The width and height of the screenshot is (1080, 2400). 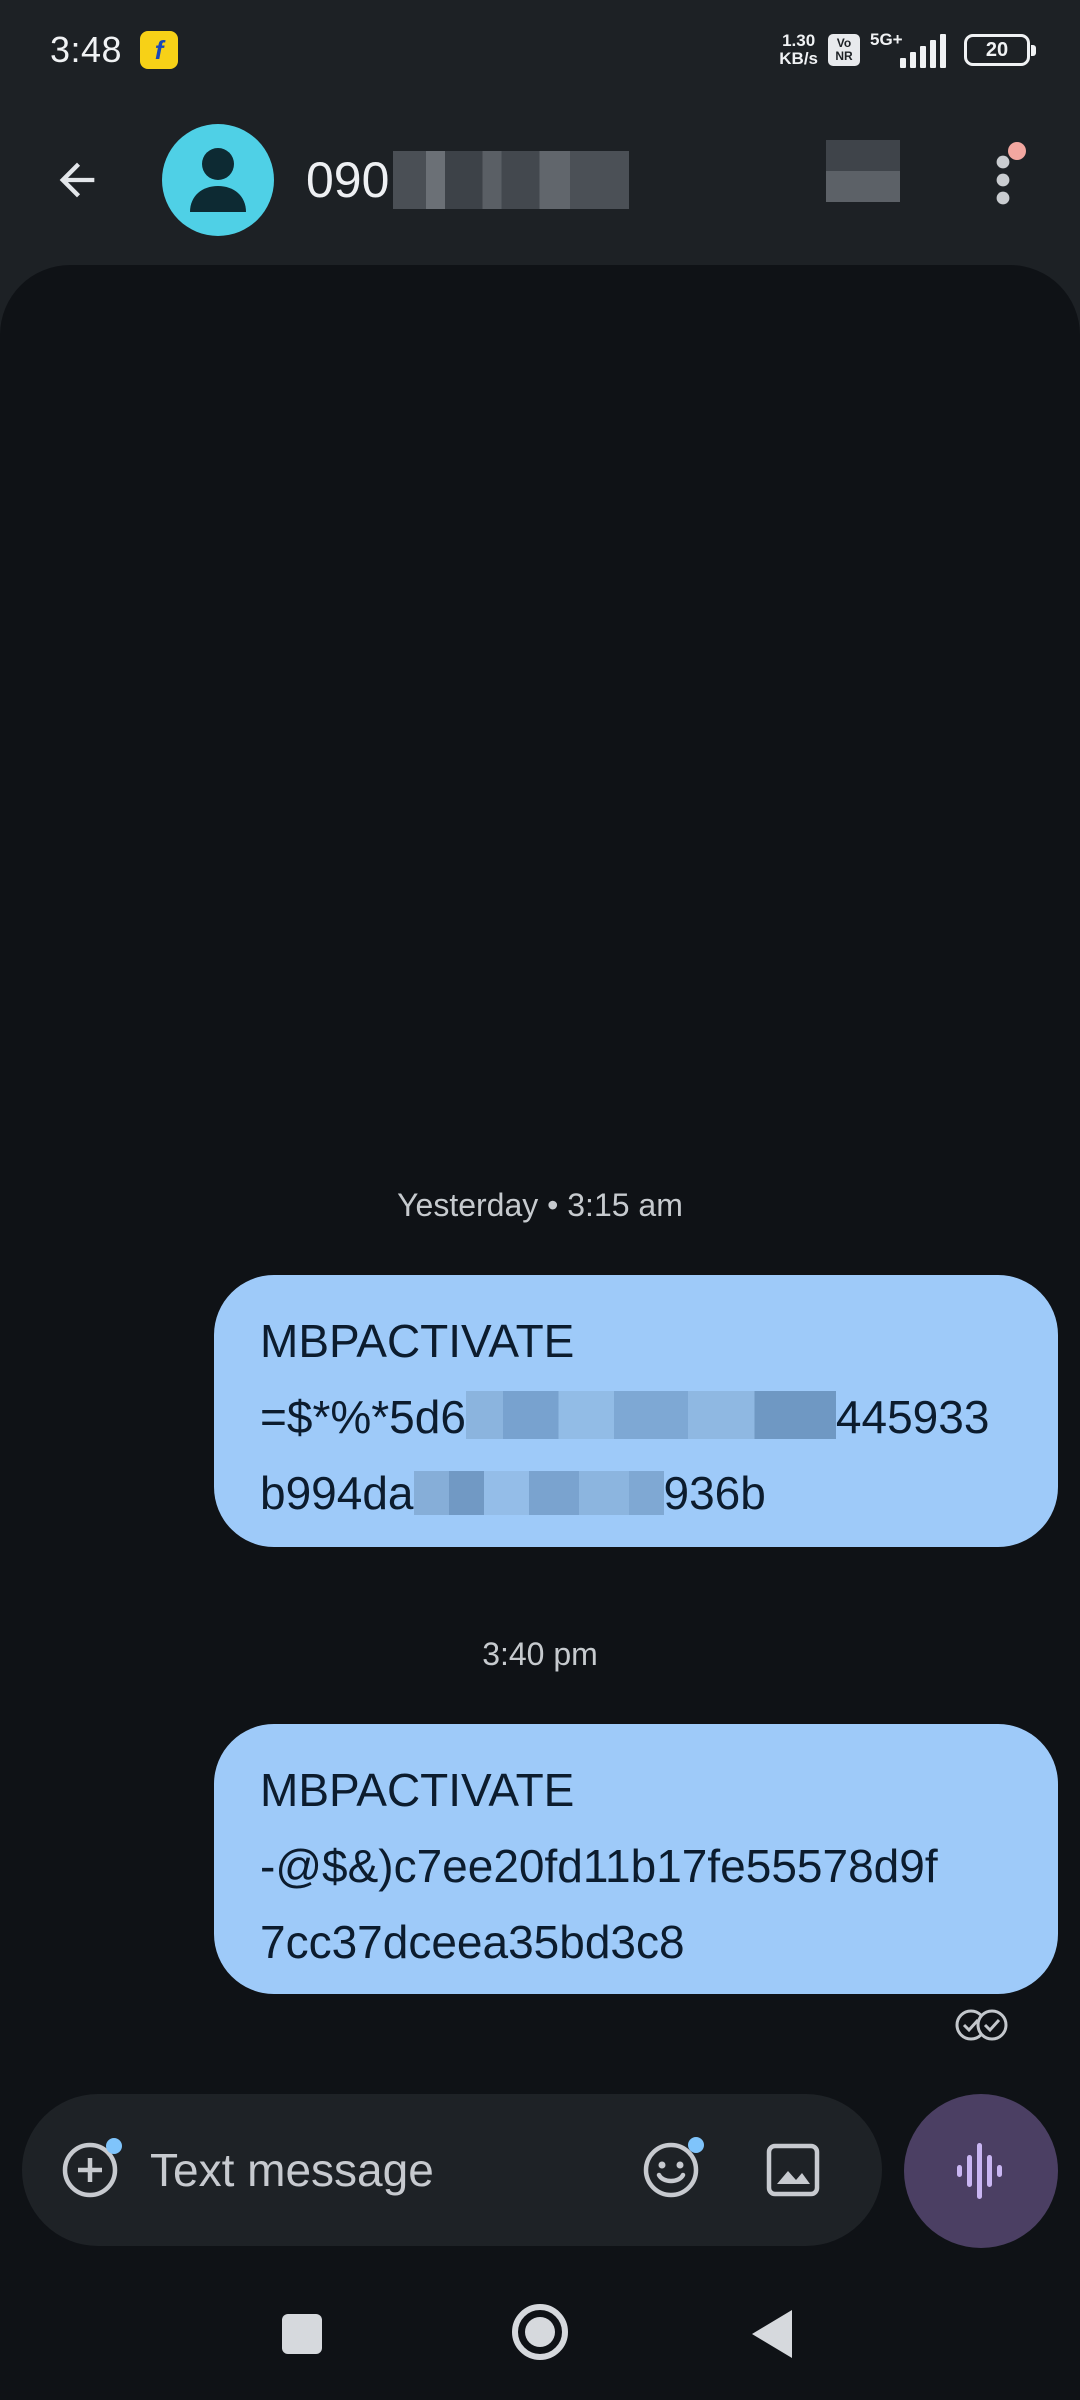 What do you see at coordinates (599, 1866) in the screenshot?
I see `message-line: -@$&)c7ee20fd11b17fe55578d9f` at bounding box center [599, 1866].